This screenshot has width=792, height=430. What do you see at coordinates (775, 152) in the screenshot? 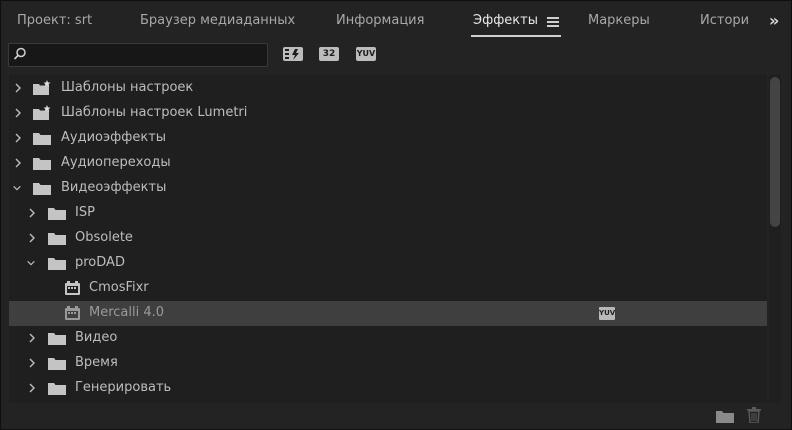
I see `scrollbar-thumb` at bounding box center [775, 152].